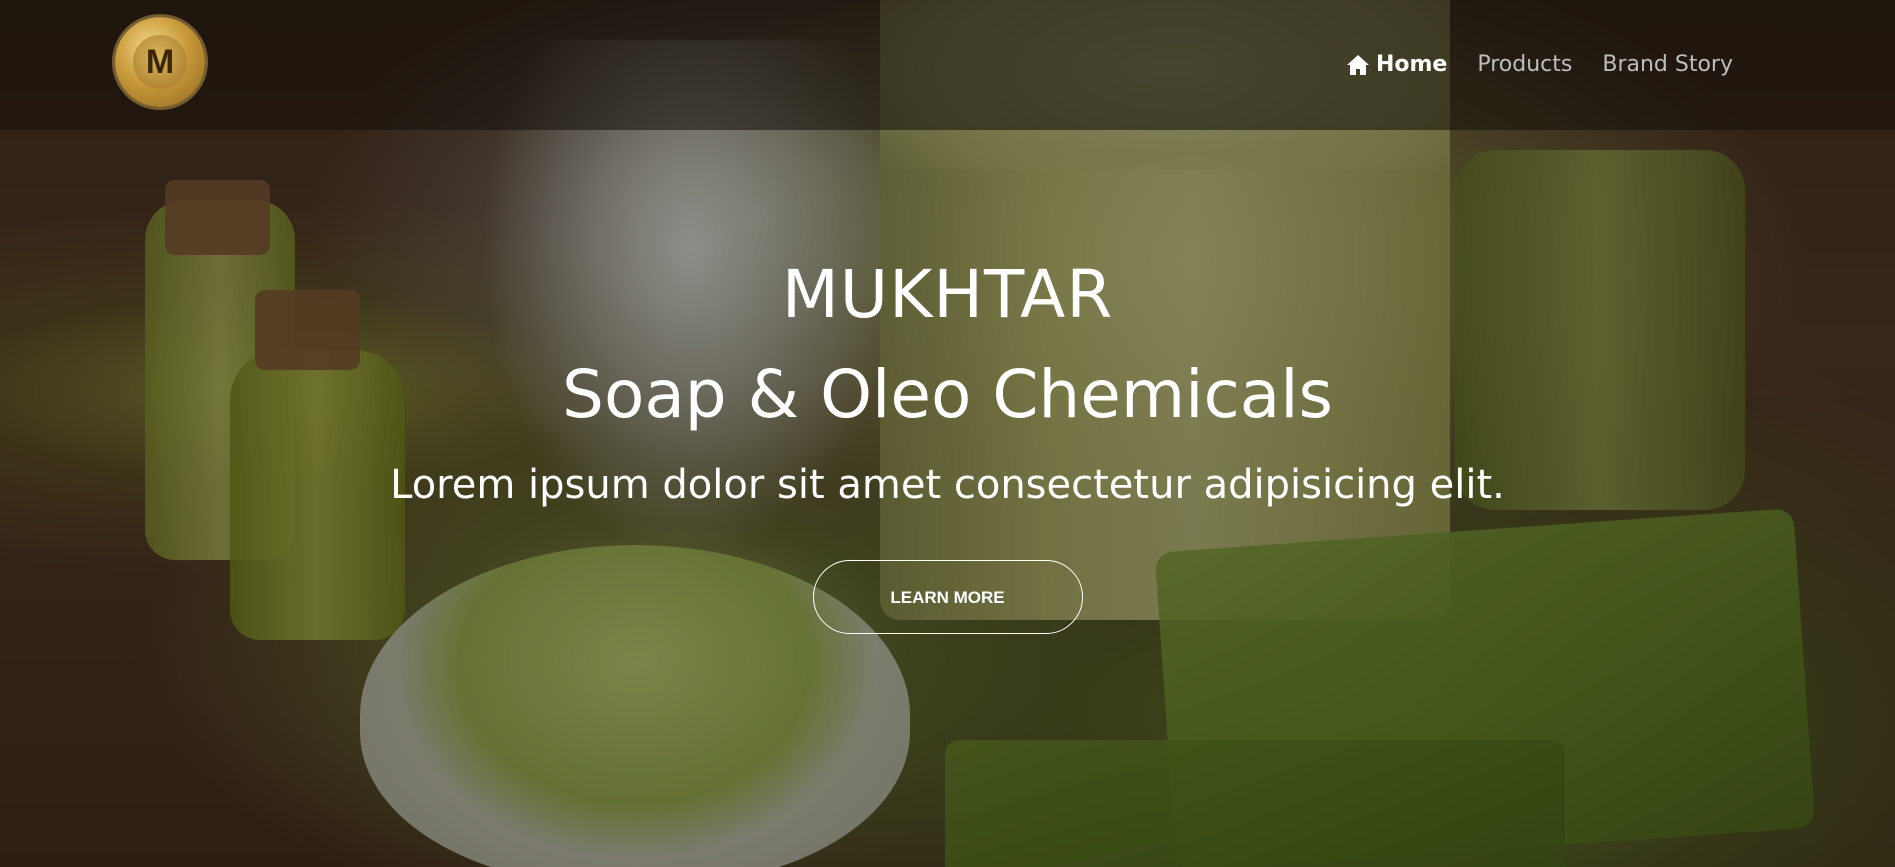 This screenshot has height=867, width=1895. I want to click on navbar: M Home Products Brand Story, so click(947, 65).